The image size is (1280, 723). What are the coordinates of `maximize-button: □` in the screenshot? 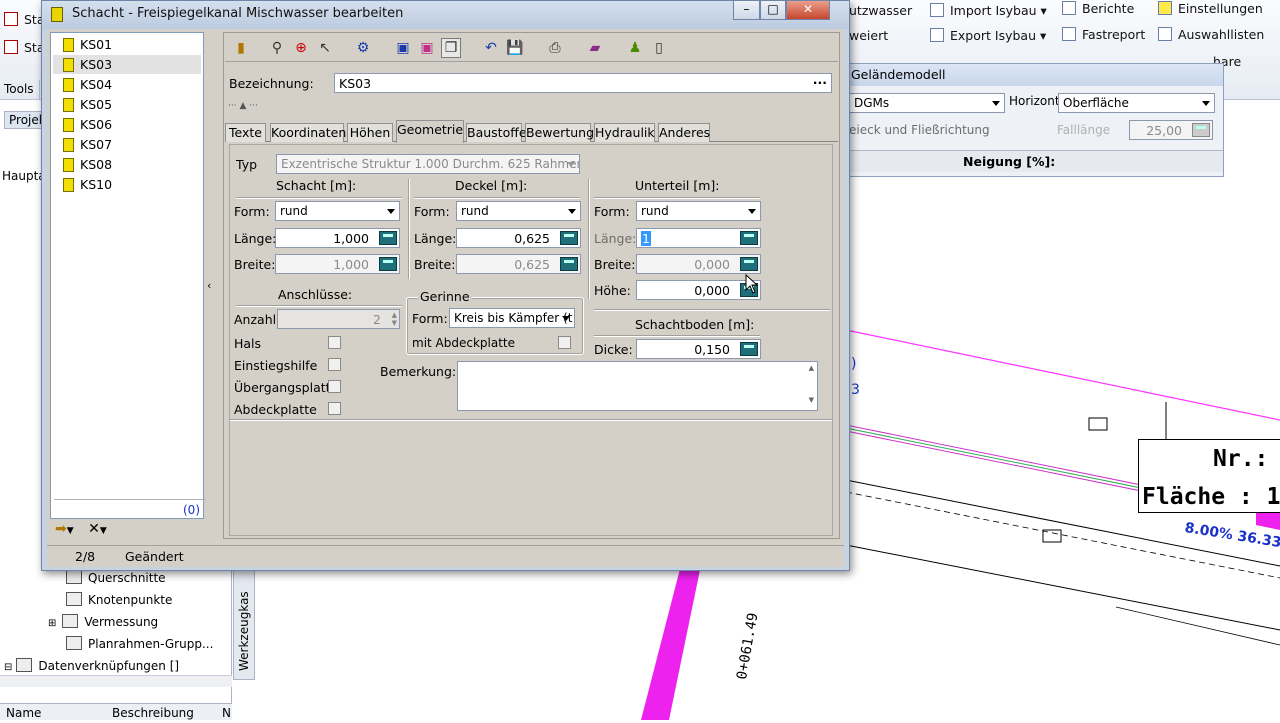 It's located at (773, 10).